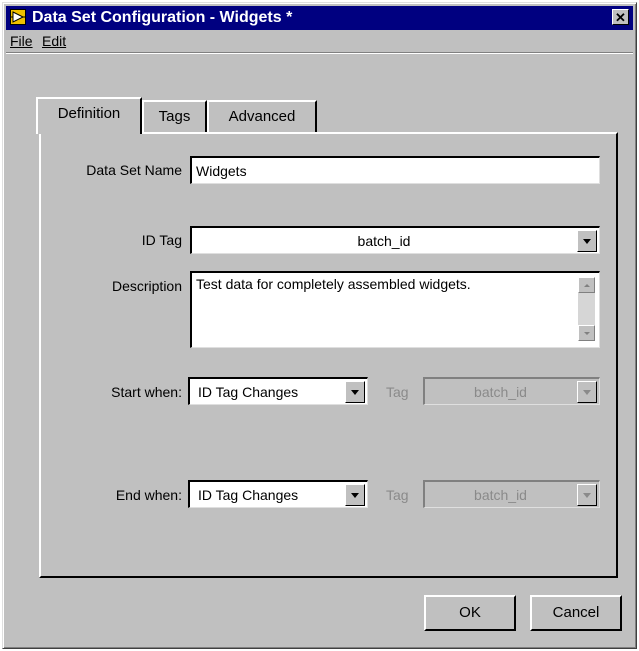  I want to click on tab-advanced: Advanced, so click(262, 116).